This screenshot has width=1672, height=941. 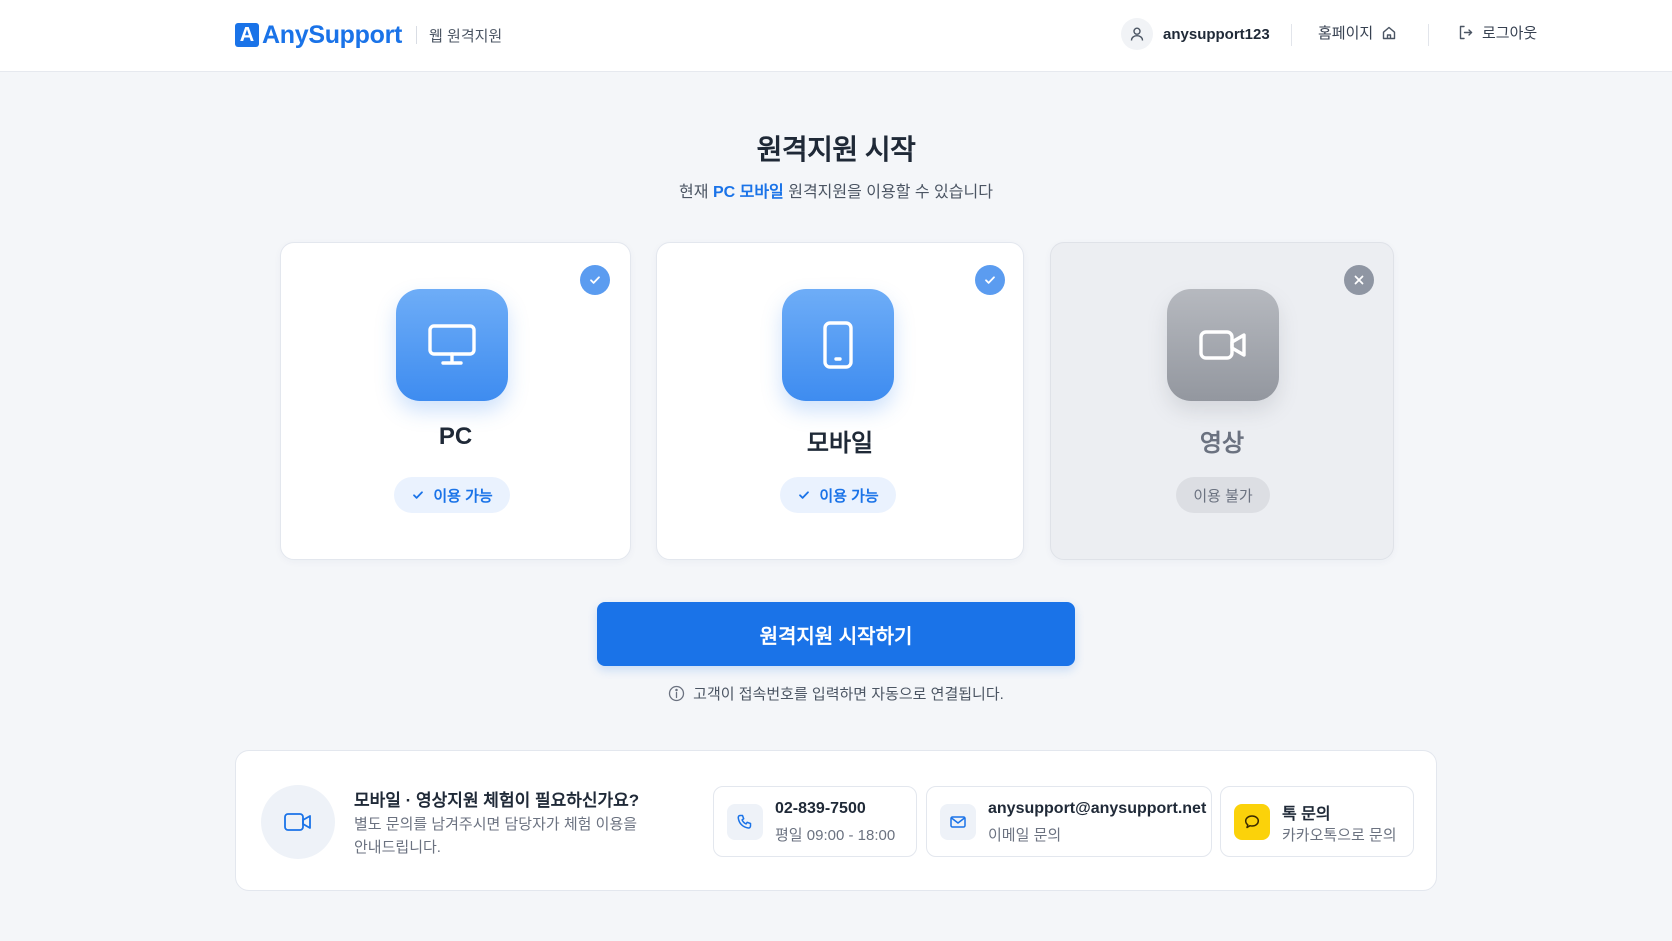 What do you see at coordinates (1137, 34) in the screenshot?
I see `user-icon` at bounding box center [1137, 34].